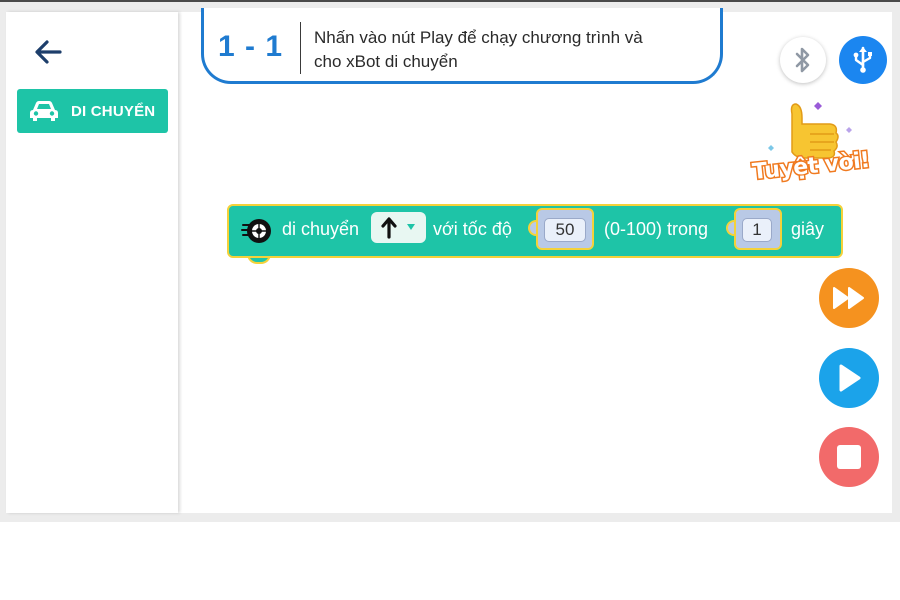 The image size is (900, 600). What do you see at coordinates (44, 111) in the screenshot?
I see `car-icon` at bounding box center [44, 111].